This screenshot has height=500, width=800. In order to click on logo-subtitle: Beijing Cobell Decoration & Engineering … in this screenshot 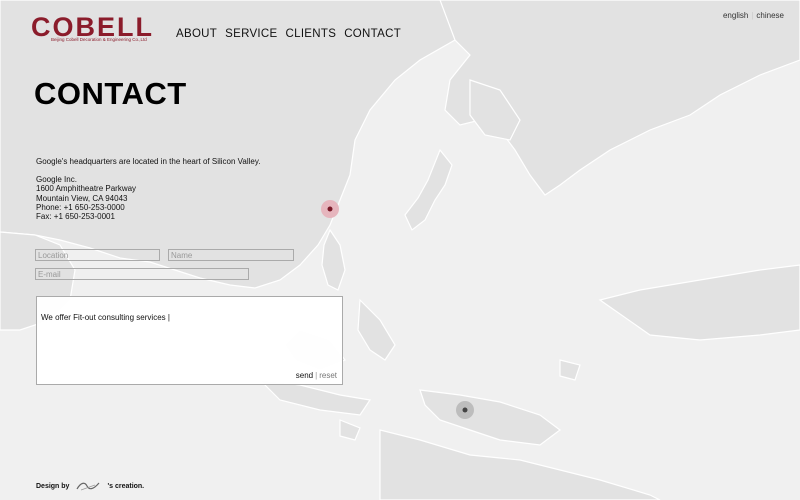, I will do `click(99, 39)`.